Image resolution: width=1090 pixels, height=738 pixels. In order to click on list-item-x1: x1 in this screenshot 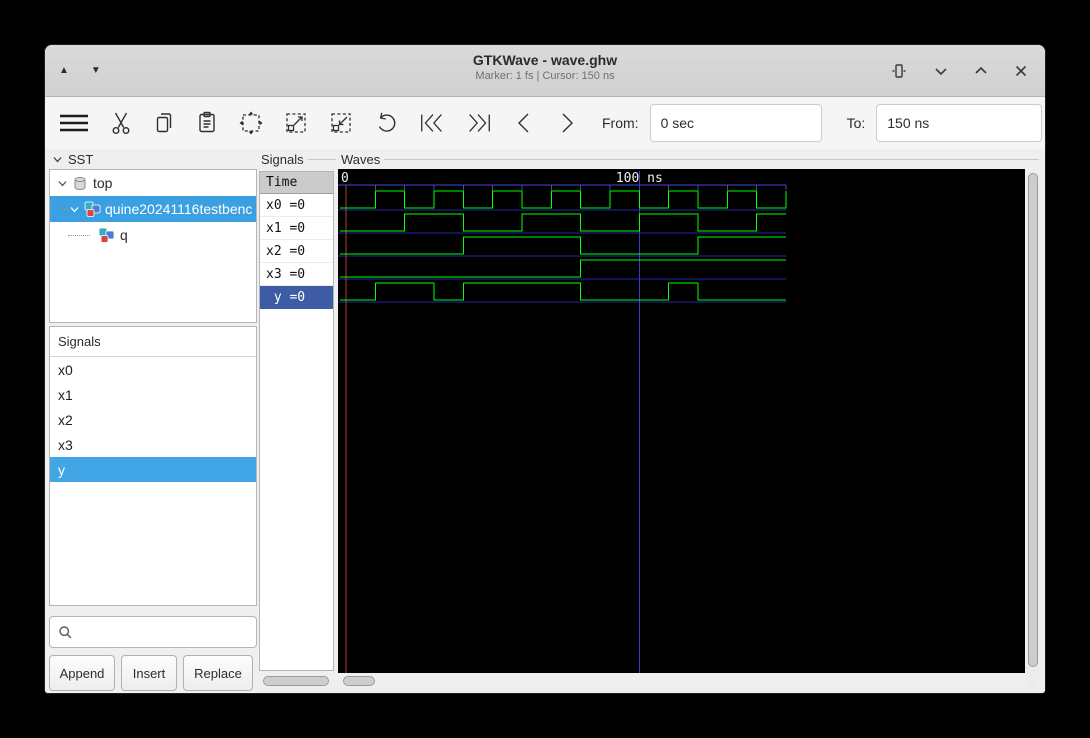, I will do `click(153, 394)`.